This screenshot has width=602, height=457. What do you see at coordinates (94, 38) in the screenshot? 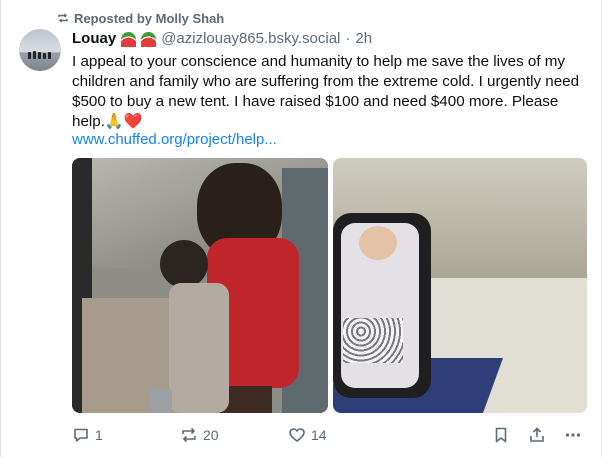
I see `author-name: Louay` at bounding box center [94, 38].